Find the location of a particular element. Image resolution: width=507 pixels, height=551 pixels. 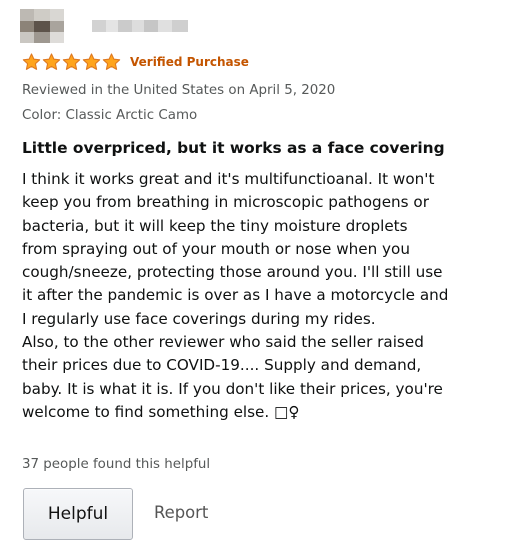

review-body-line: welcome to find something else. □♀ is located at coordinates (161, 411).